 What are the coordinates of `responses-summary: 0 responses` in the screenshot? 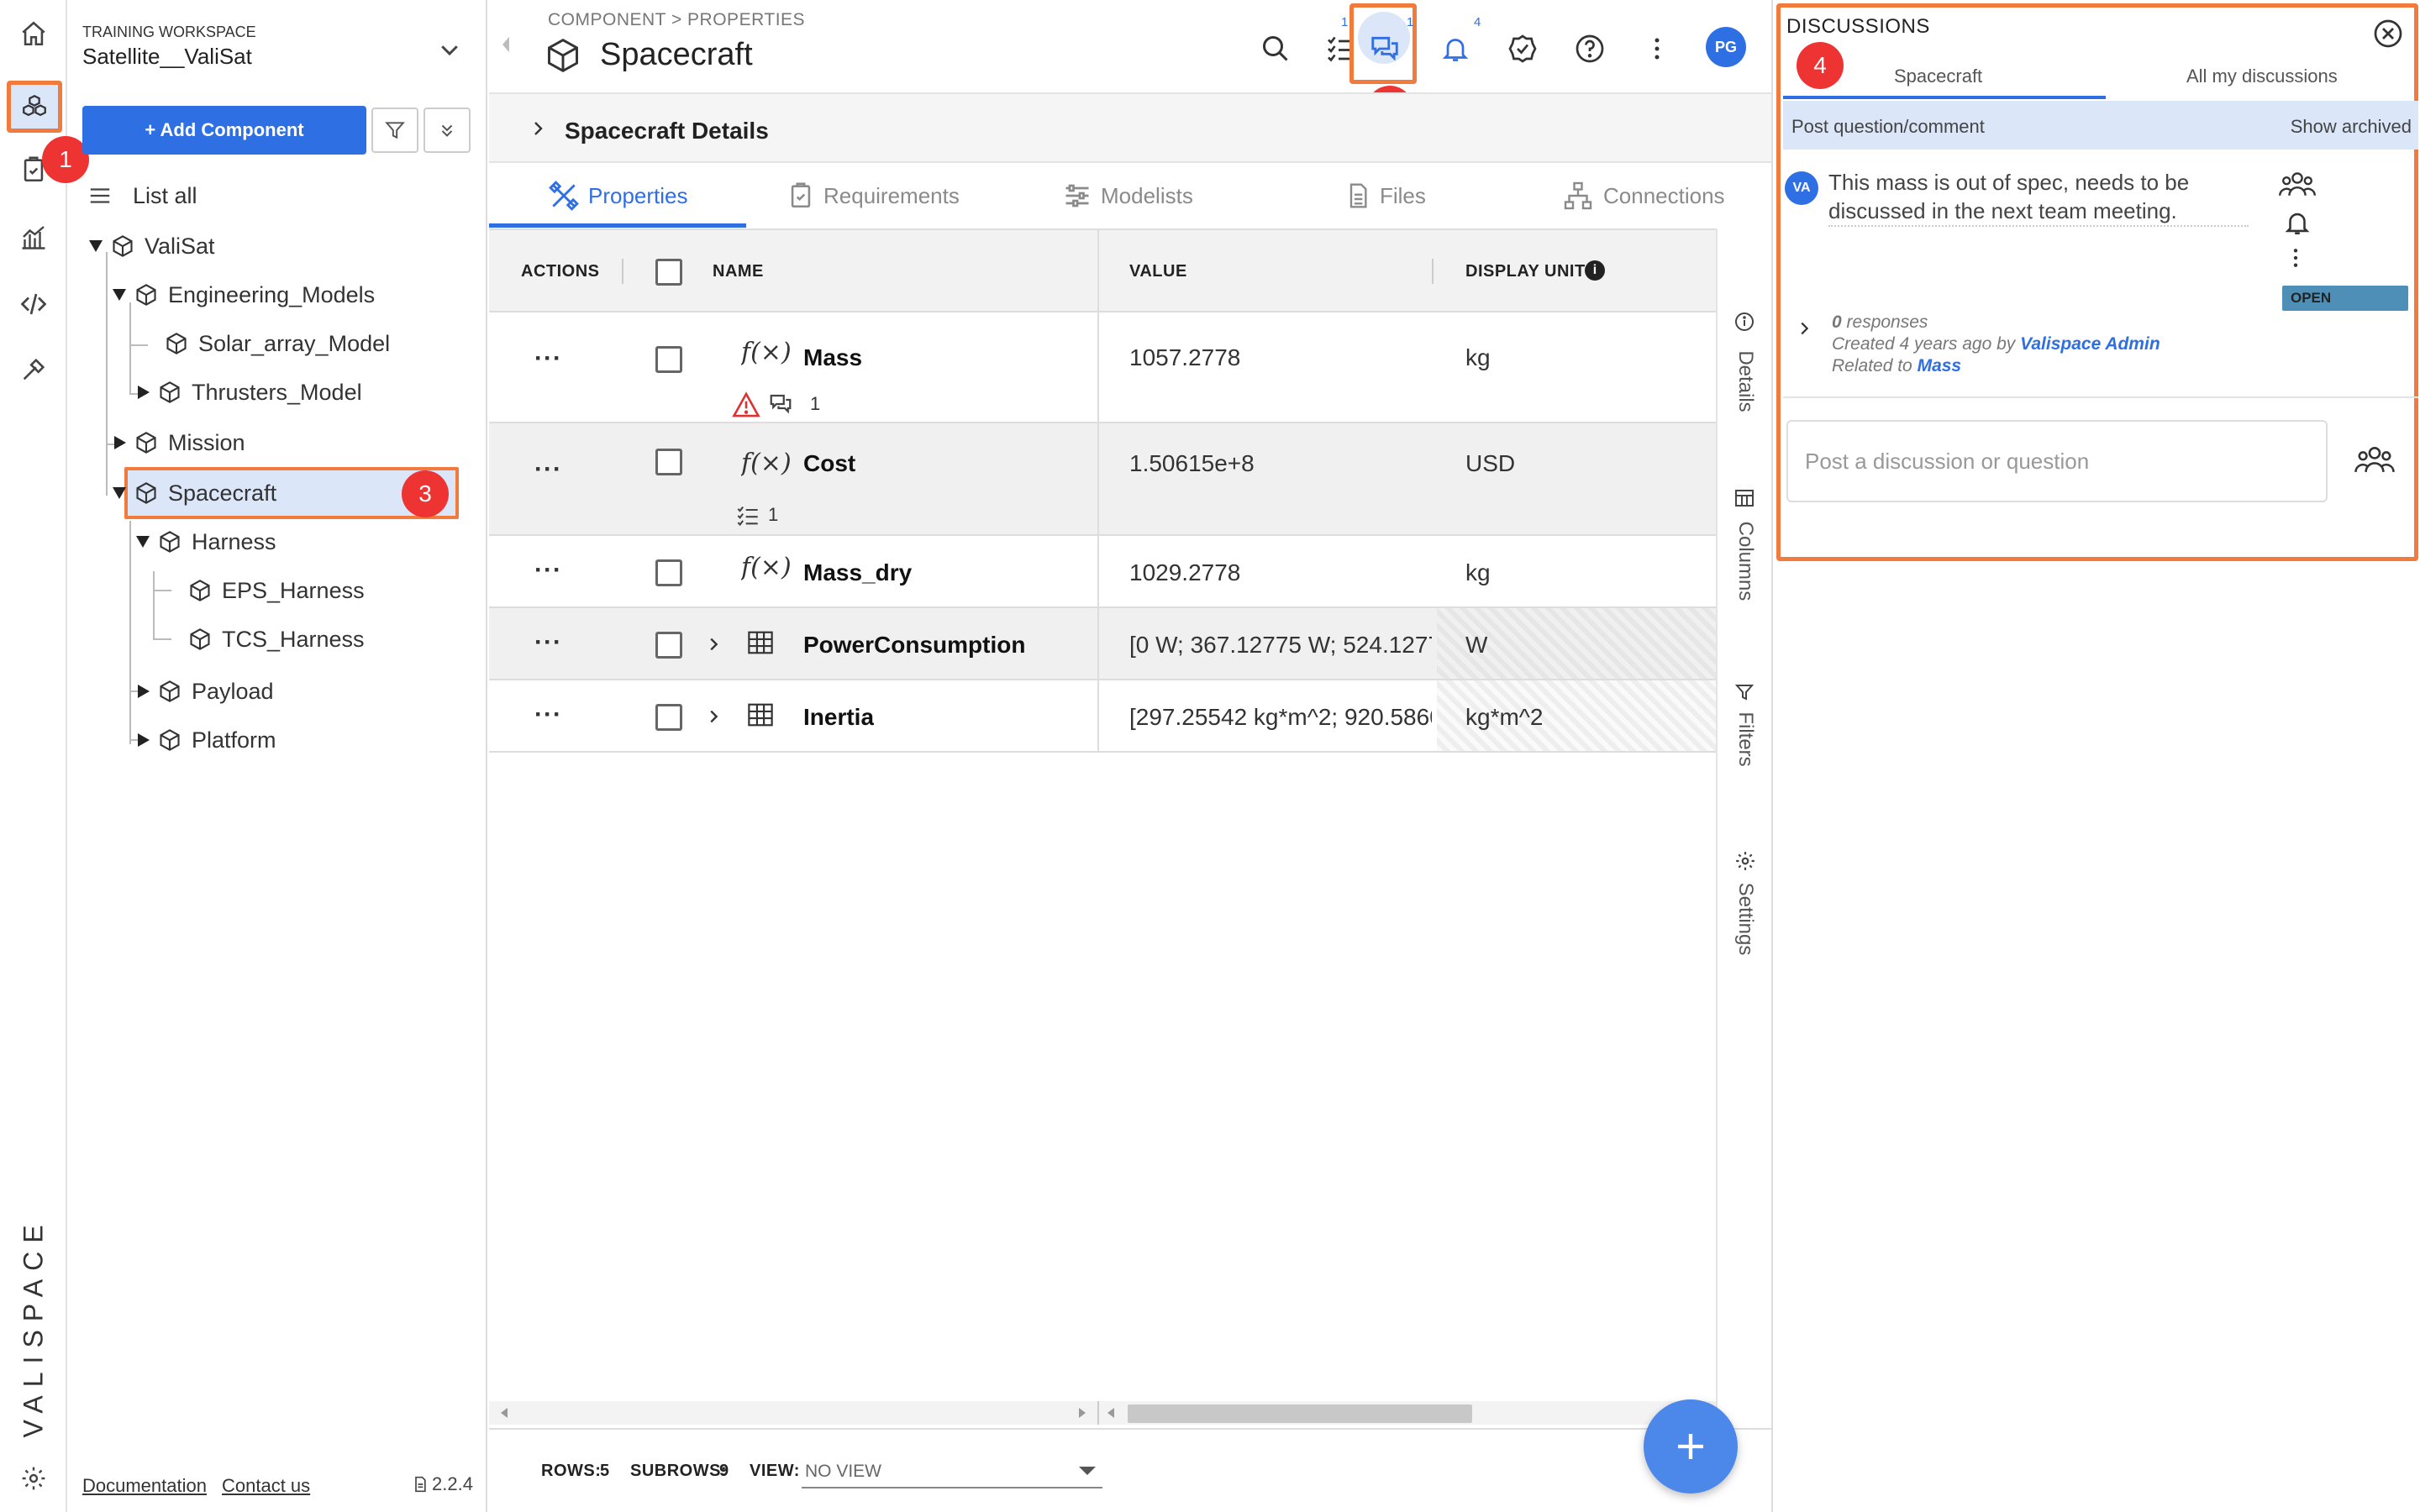 It's located at (1880, 322).